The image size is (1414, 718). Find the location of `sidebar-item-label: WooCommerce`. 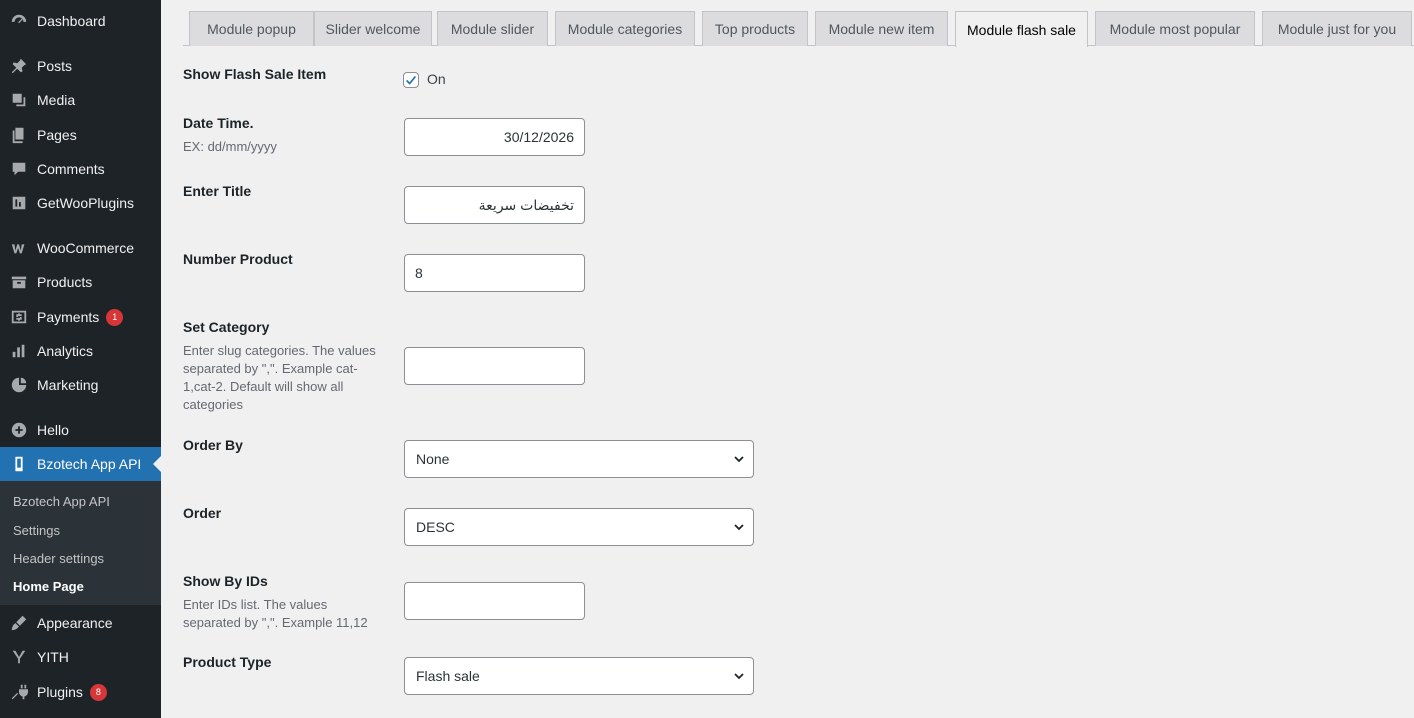

sidebar-item-label: WooCommerce is located at coordinates (85, 248).